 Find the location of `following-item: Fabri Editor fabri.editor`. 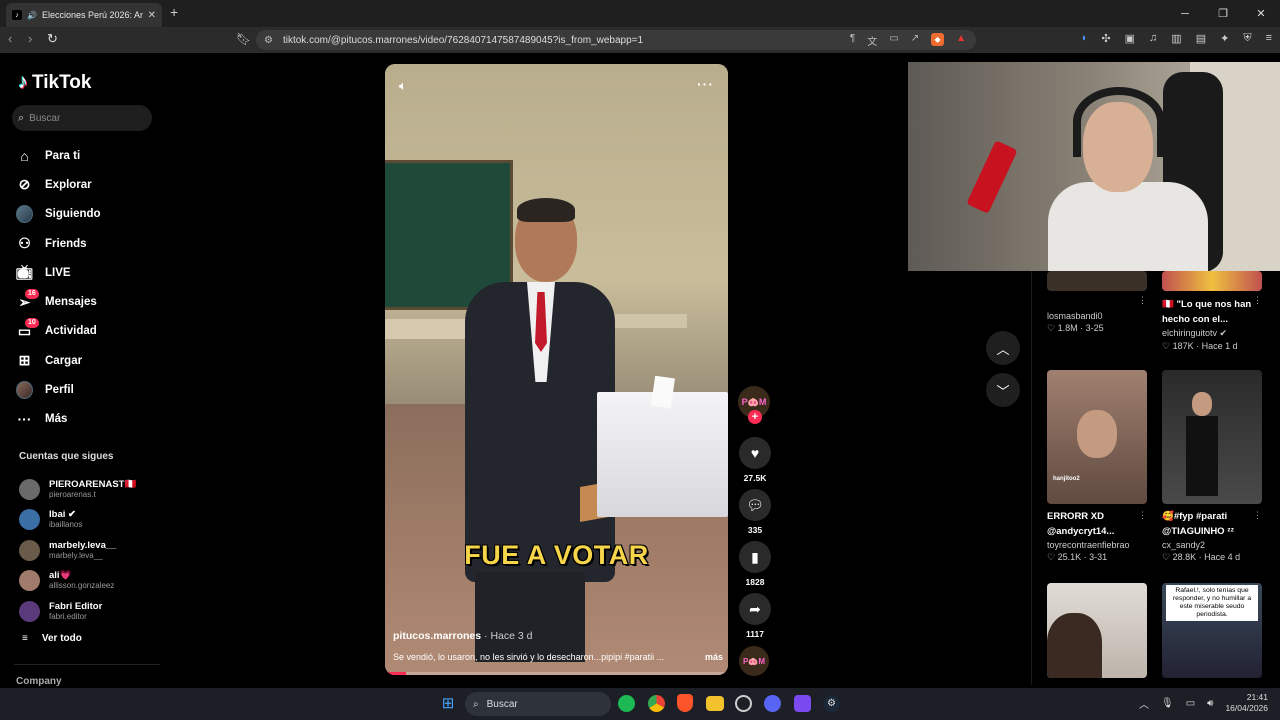

following-item: Fabri Editor fabri.editor is located at coordinates (77, 611).